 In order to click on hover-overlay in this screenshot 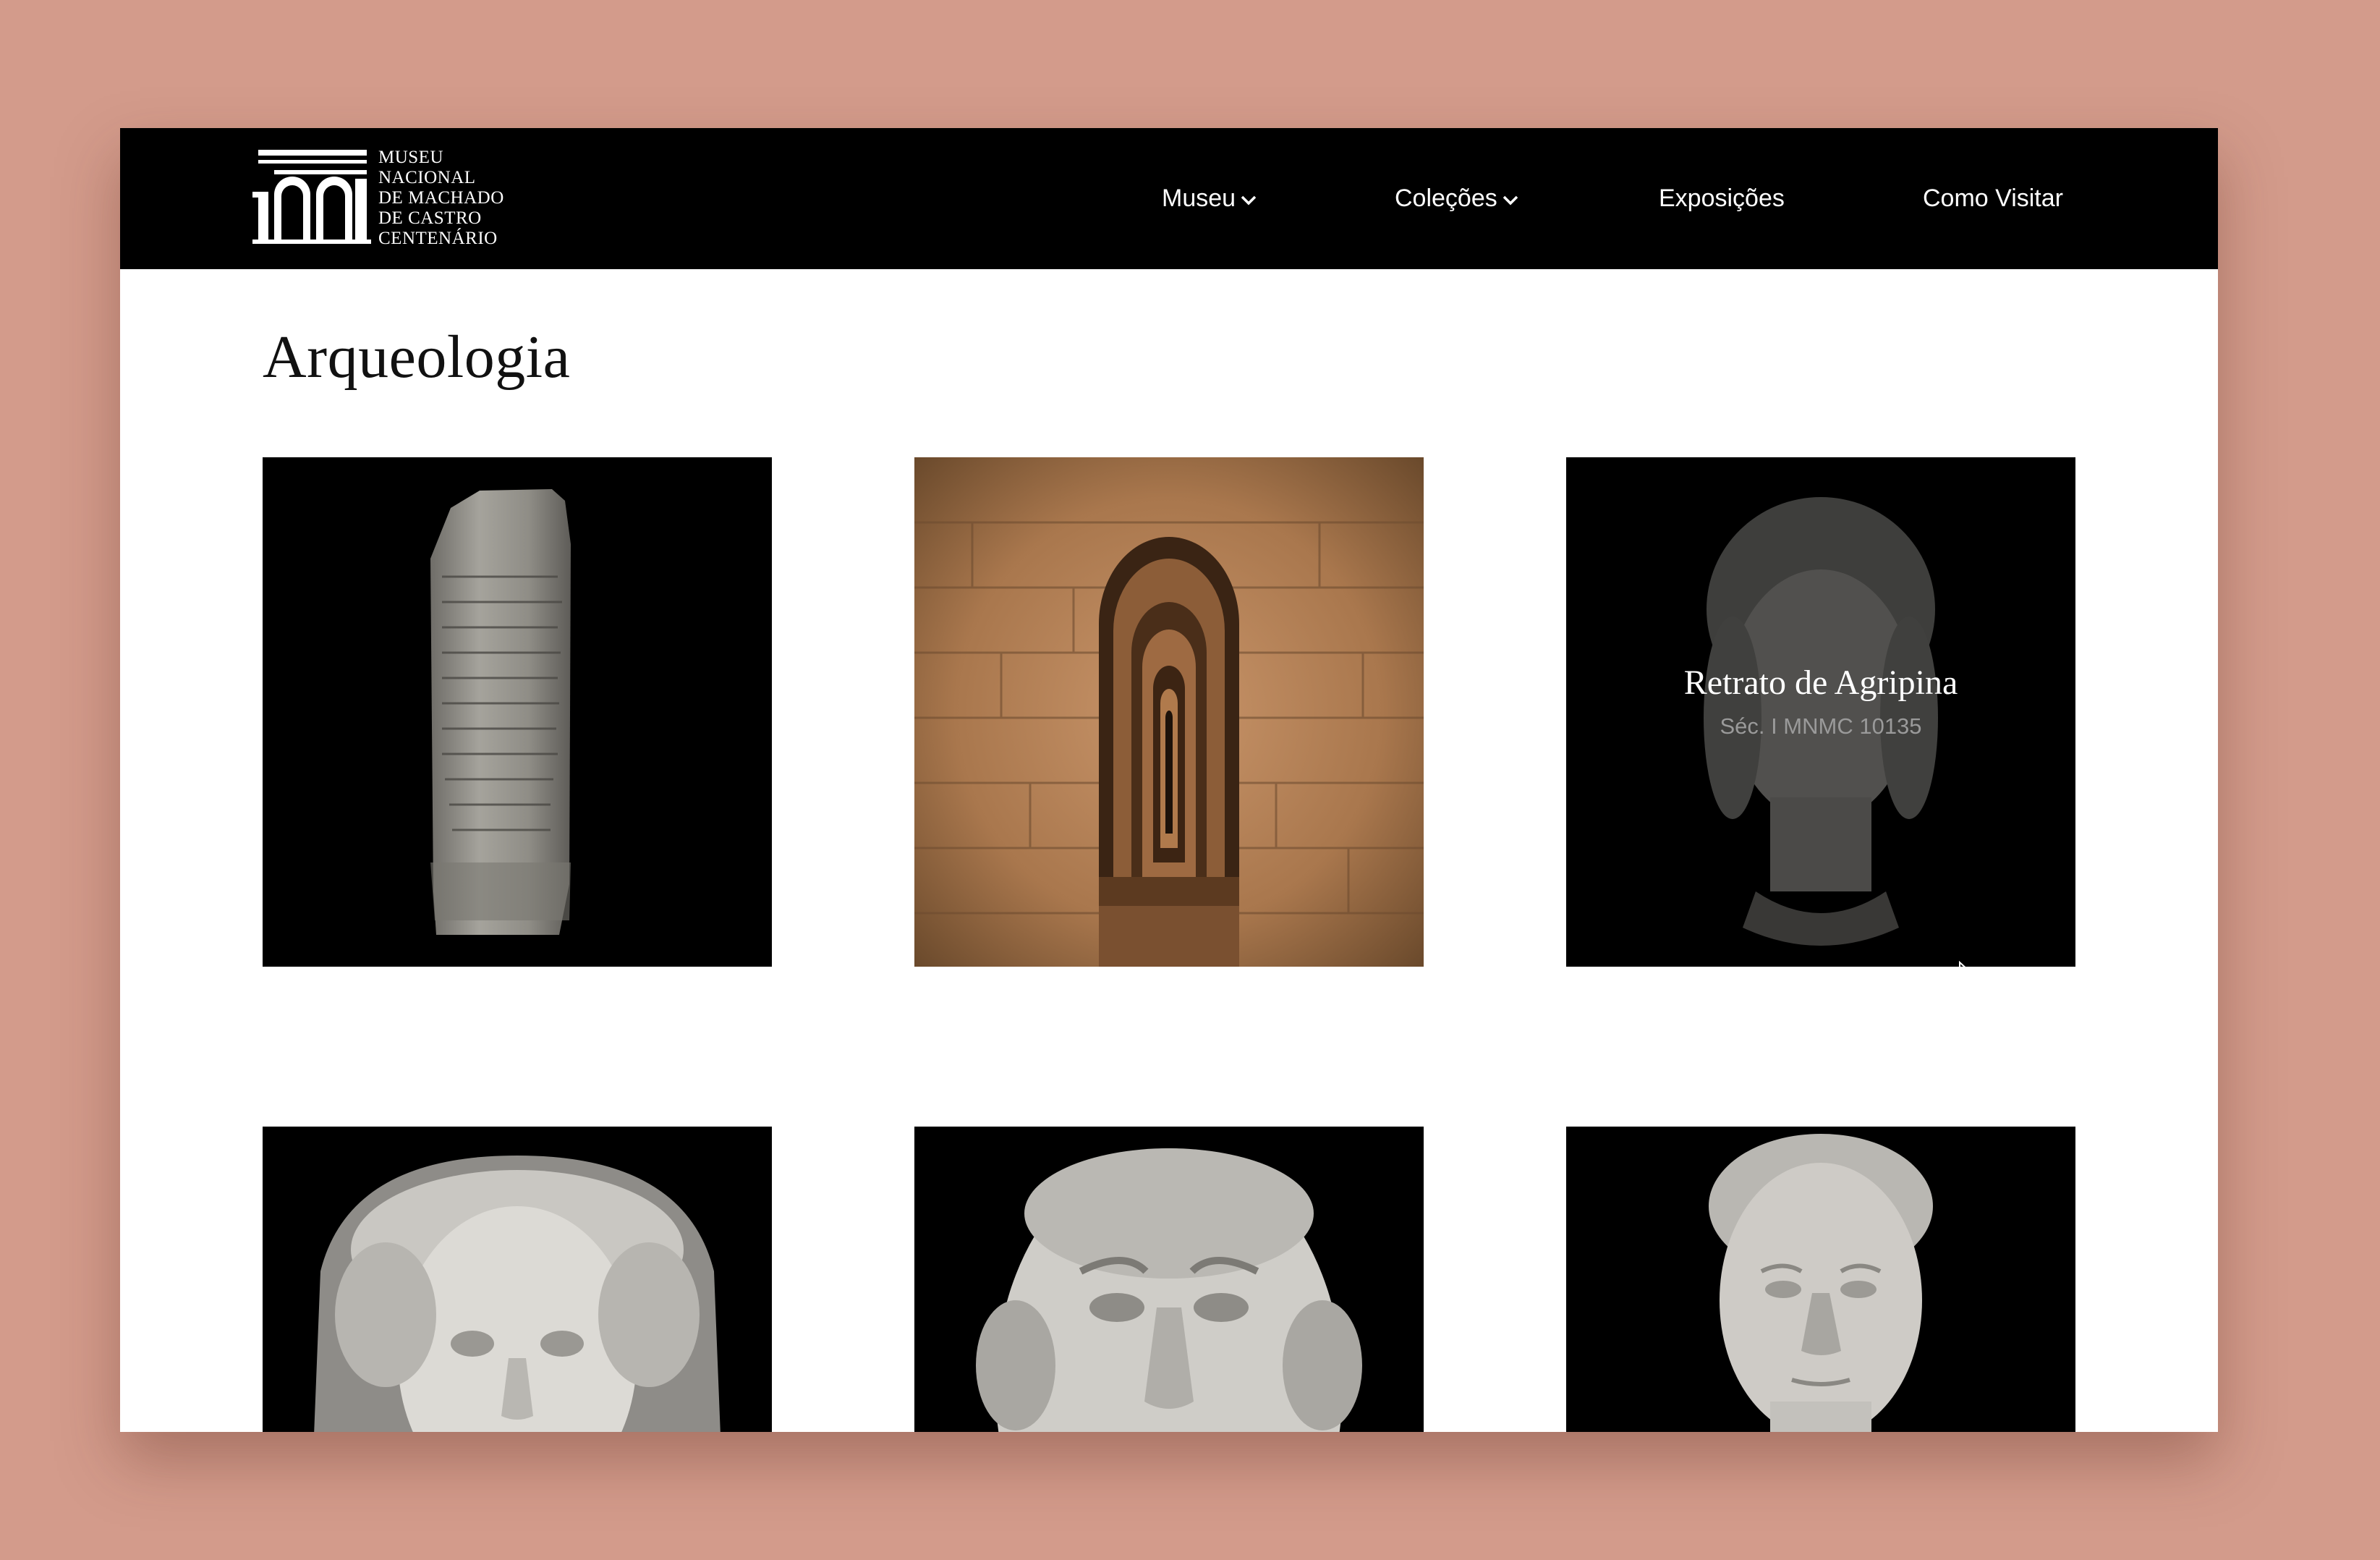, I will do `click(1821, 712)`.